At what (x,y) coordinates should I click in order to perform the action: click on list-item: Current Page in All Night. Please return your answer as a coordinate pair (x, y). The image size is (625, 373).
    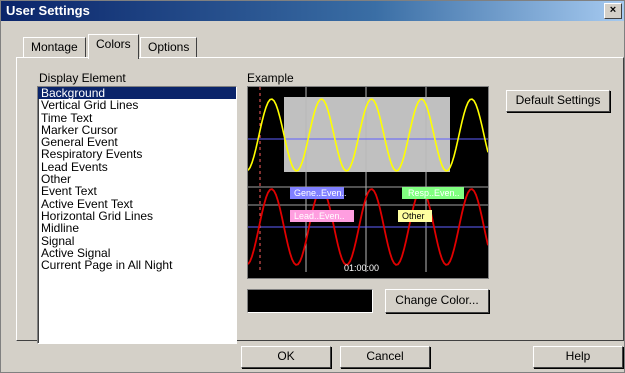
    Looking at the image, I should click on (137, 265).